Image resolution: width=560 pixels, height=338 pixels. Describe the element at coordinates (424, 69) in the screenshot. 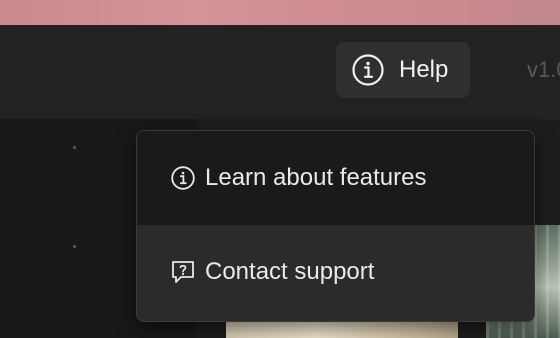

I see `help-button-label: Help` at that location.